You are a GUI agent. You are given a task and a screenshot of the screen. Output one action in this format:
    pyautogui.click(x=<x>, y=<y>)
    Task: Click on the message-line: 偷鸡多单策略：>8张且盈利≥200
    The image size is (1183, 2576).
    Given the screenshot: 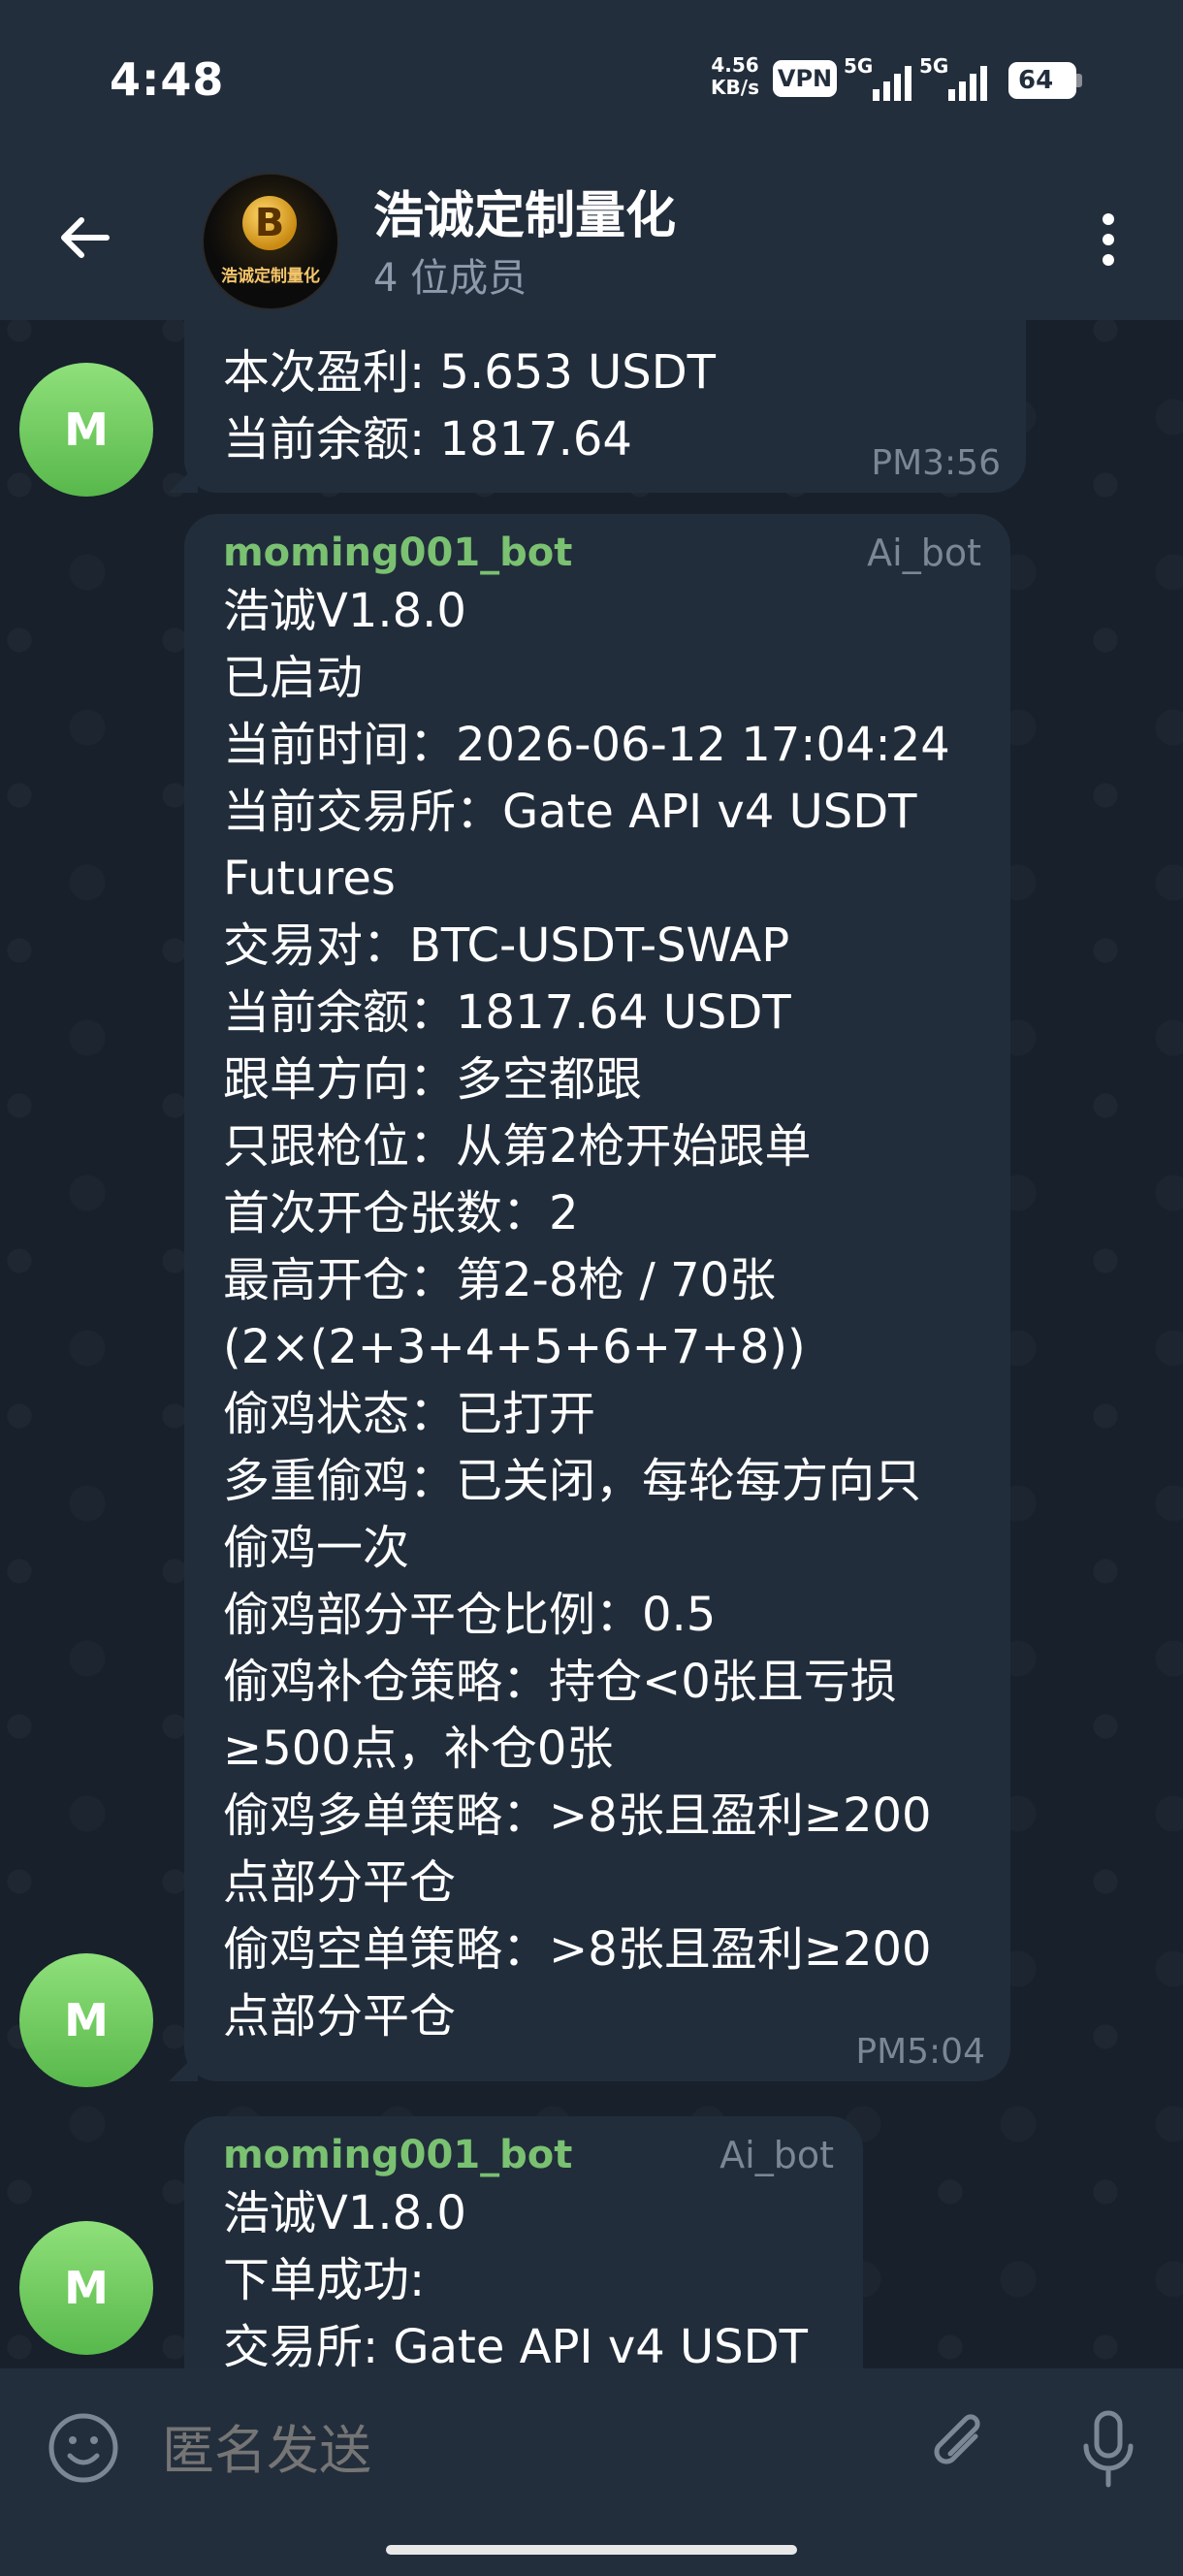 What is the action you would take?
    pyautogui.click(x=577, y=1815)
    